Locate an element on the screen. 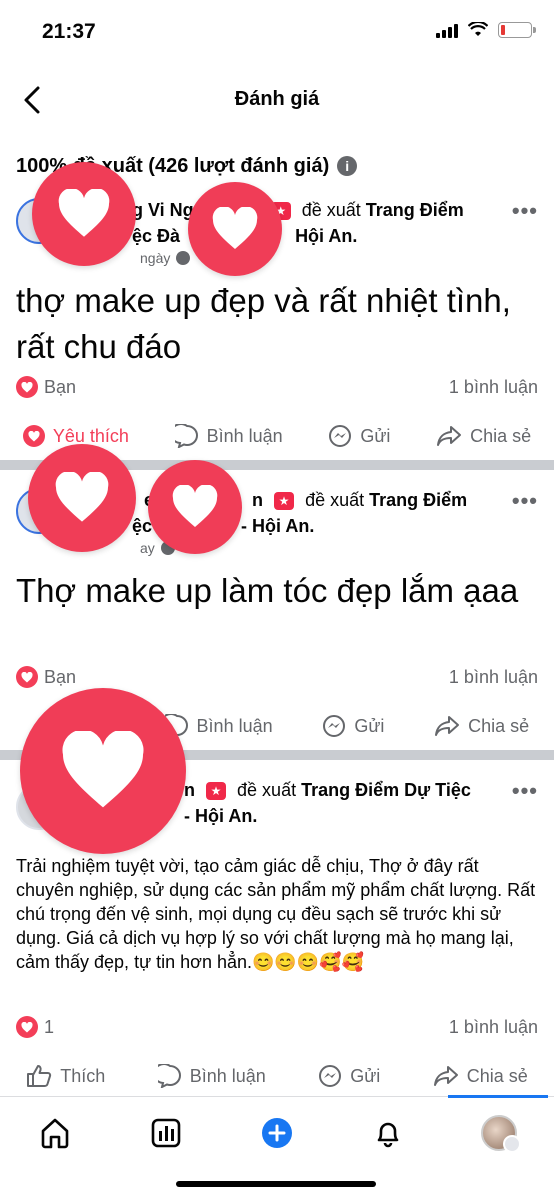  page-name-part: Hội An. is located at coordinates (326, 236).